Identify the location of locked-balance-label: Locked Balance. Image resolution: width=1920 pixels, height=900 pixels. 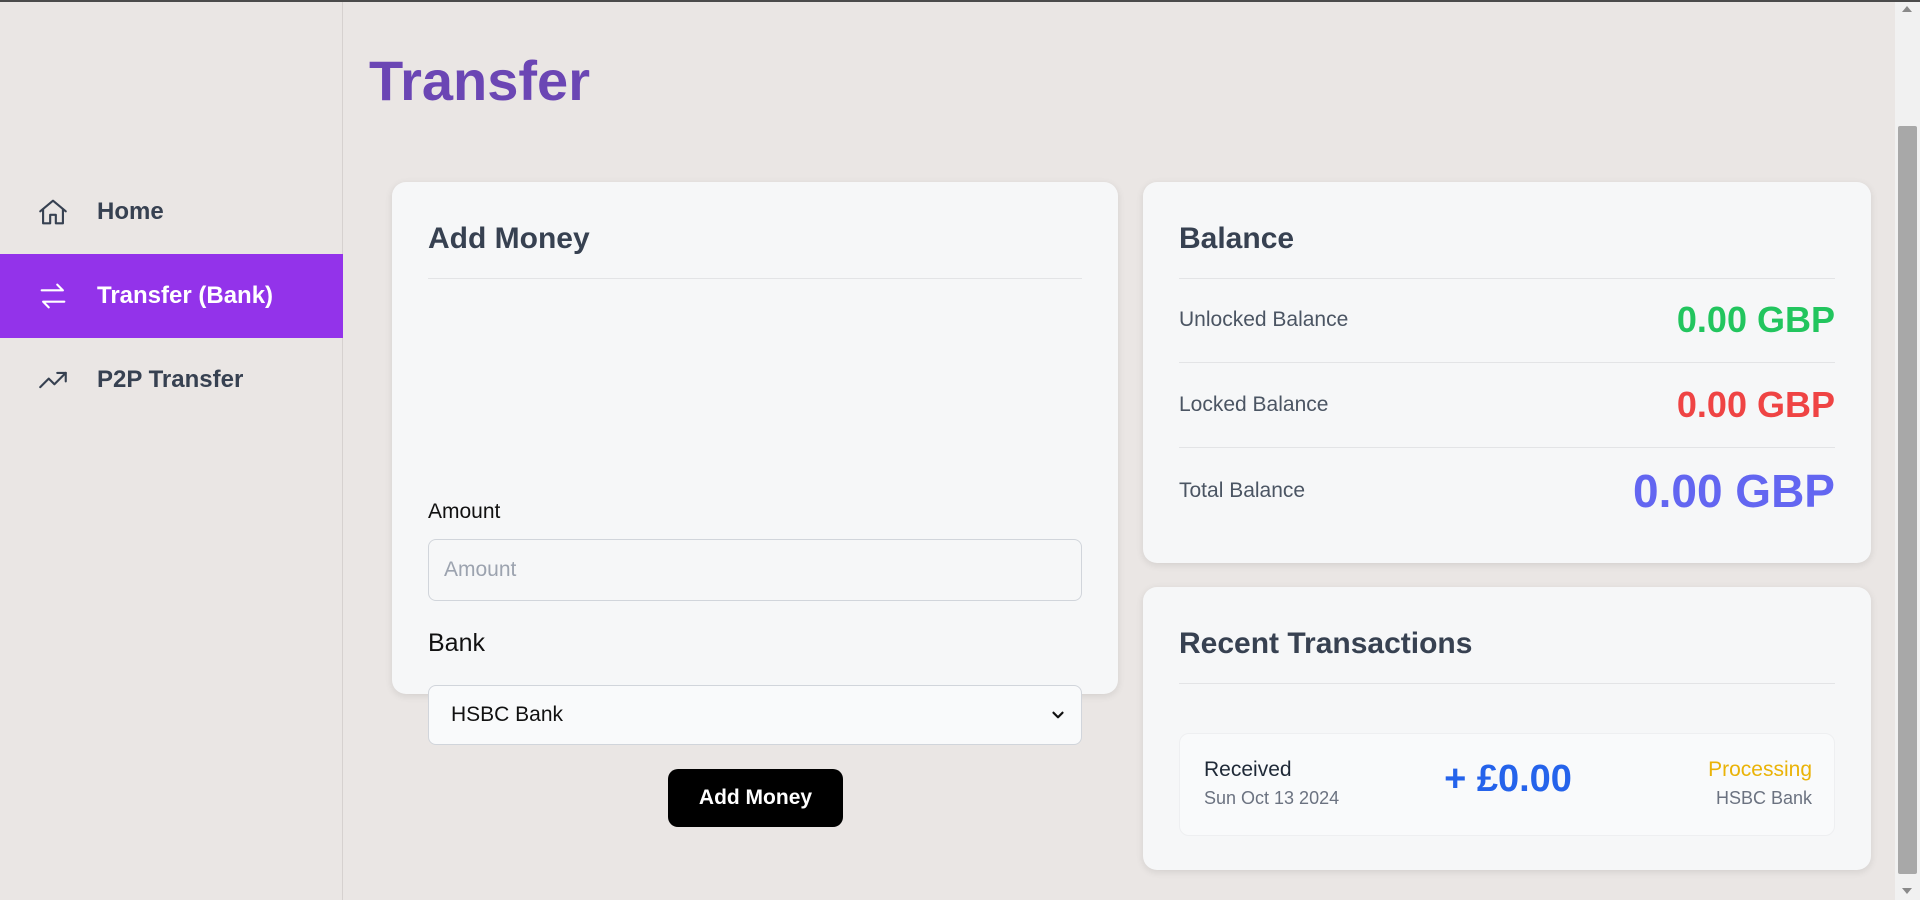
(1254, 404).